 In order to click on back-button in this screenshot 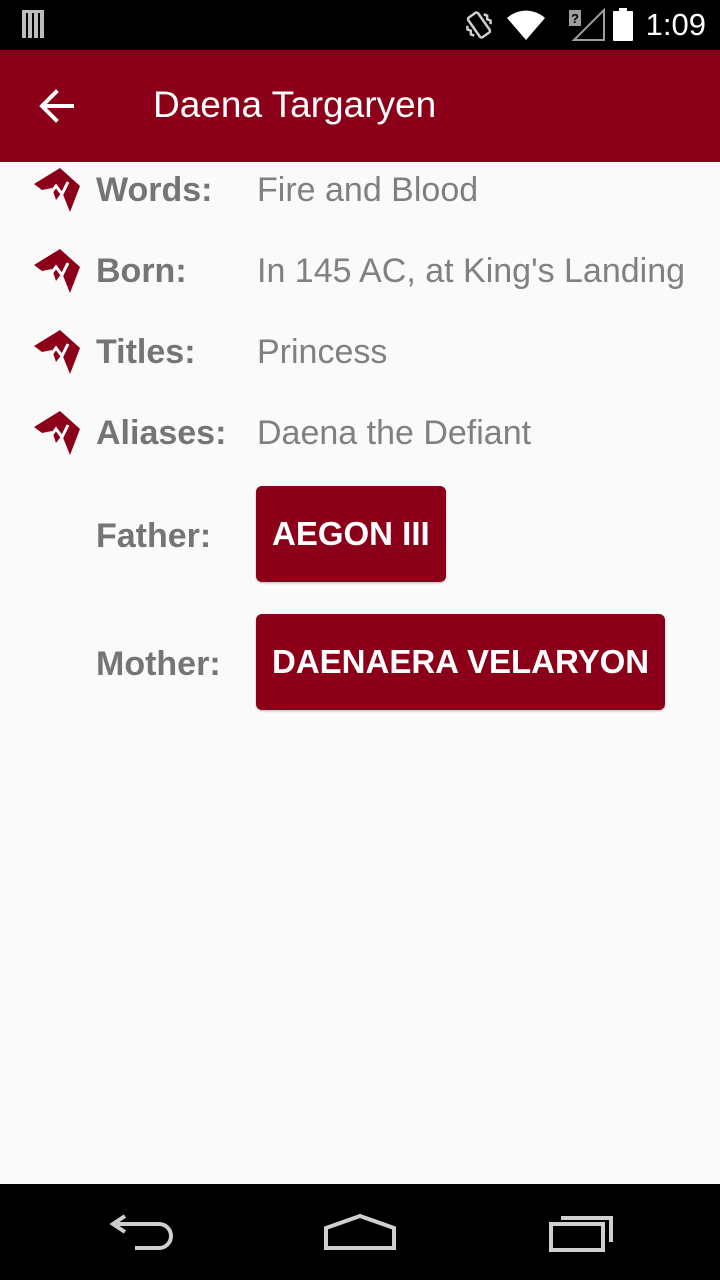, I will do `click(56, 106)`.